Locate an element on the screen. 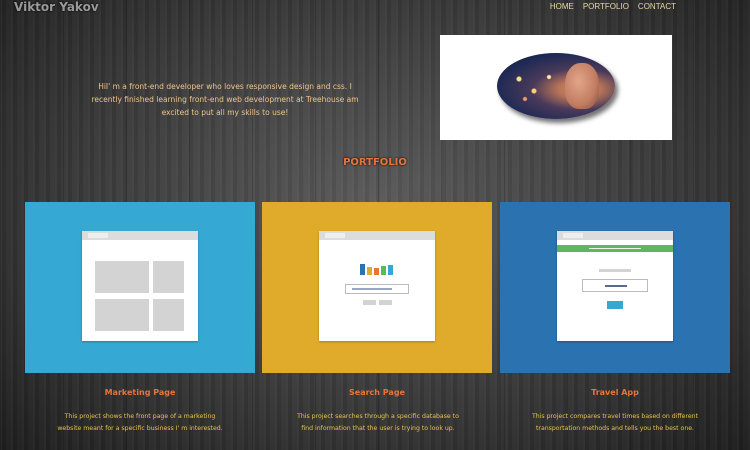 The width and height of the screenshot is (750, 450). portfolio-heading: PORTFOLIO is located at coordinates (375, 162).